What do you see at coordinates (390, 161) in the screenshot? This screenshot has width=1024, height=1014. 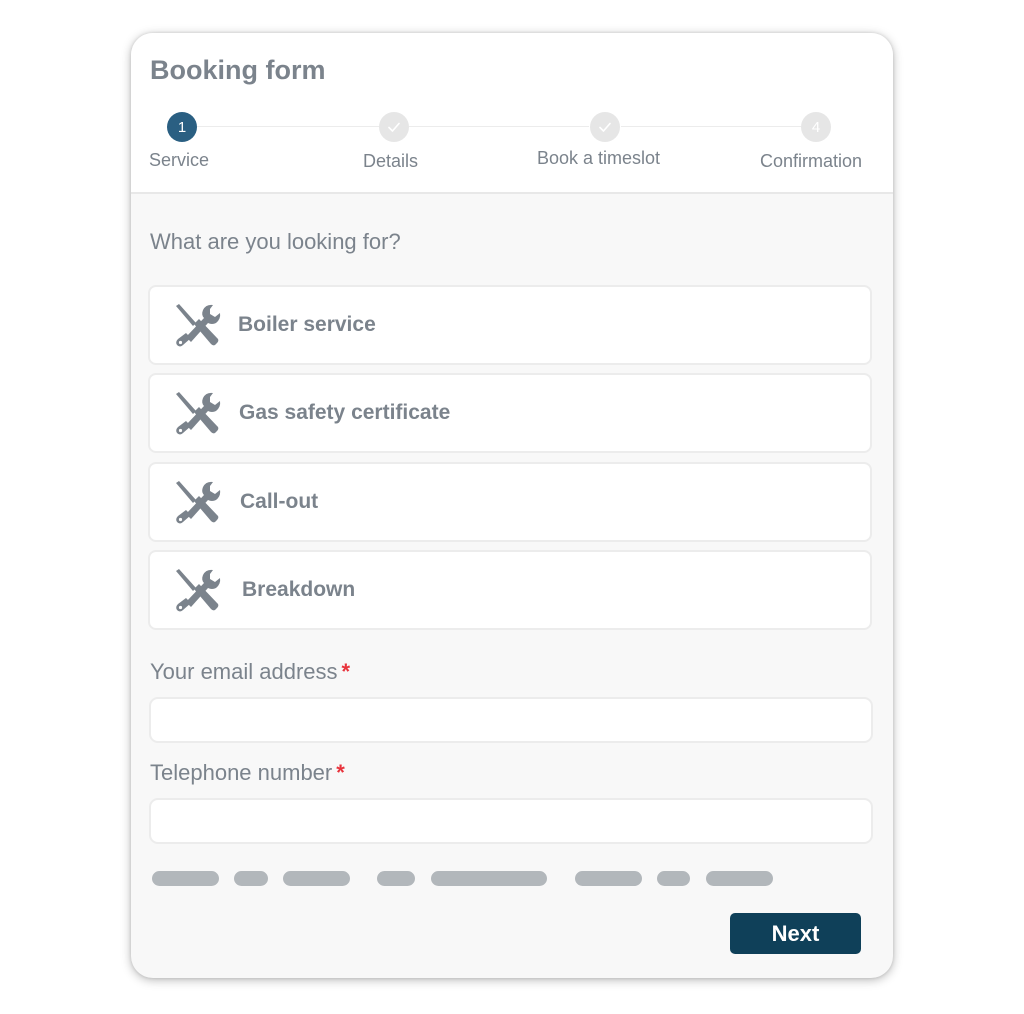 I see `step-2-label: Details` at bounding box center [390, 161].